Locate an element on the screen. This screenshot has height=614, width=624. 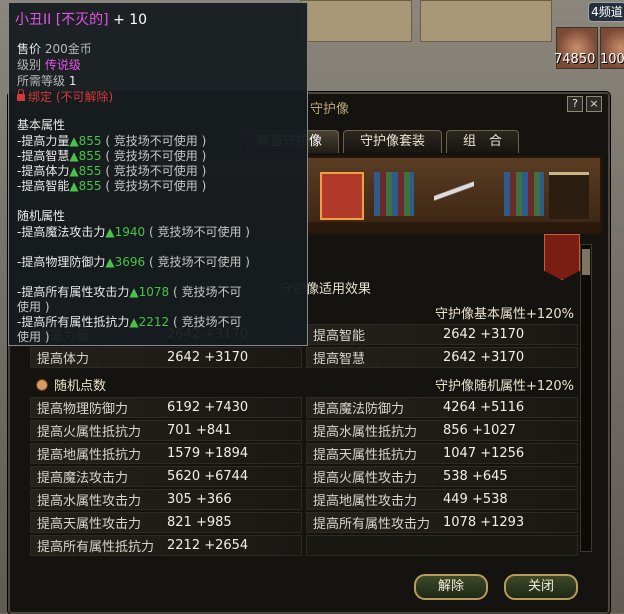
attr-name: -提高所有属性抵抗力 is located at coordinates (73, 322).